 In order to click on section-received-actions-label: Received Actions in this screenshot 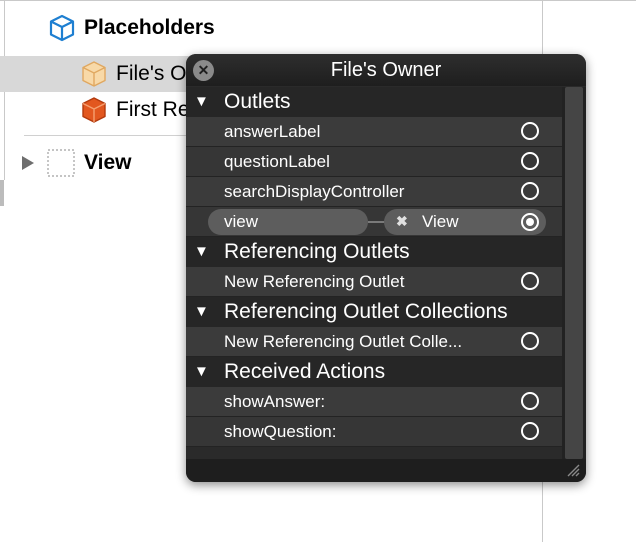, I will do `click(305, 371)`.